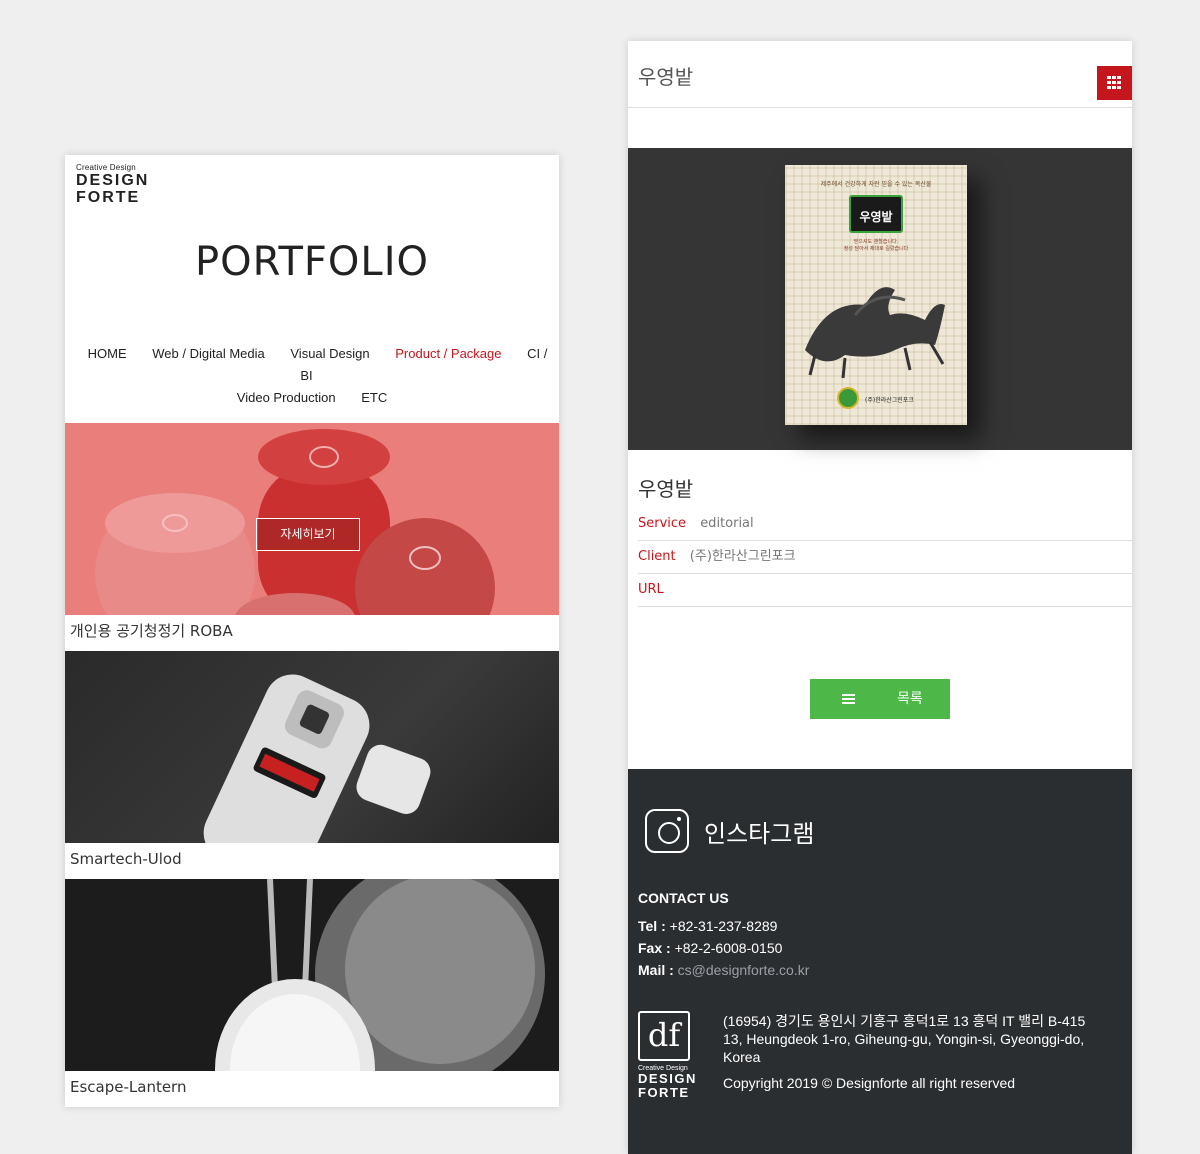 This screenshot has height=1154, width=1200. I want to click on portfolio-thumbnail-escape, so click(312, 975).